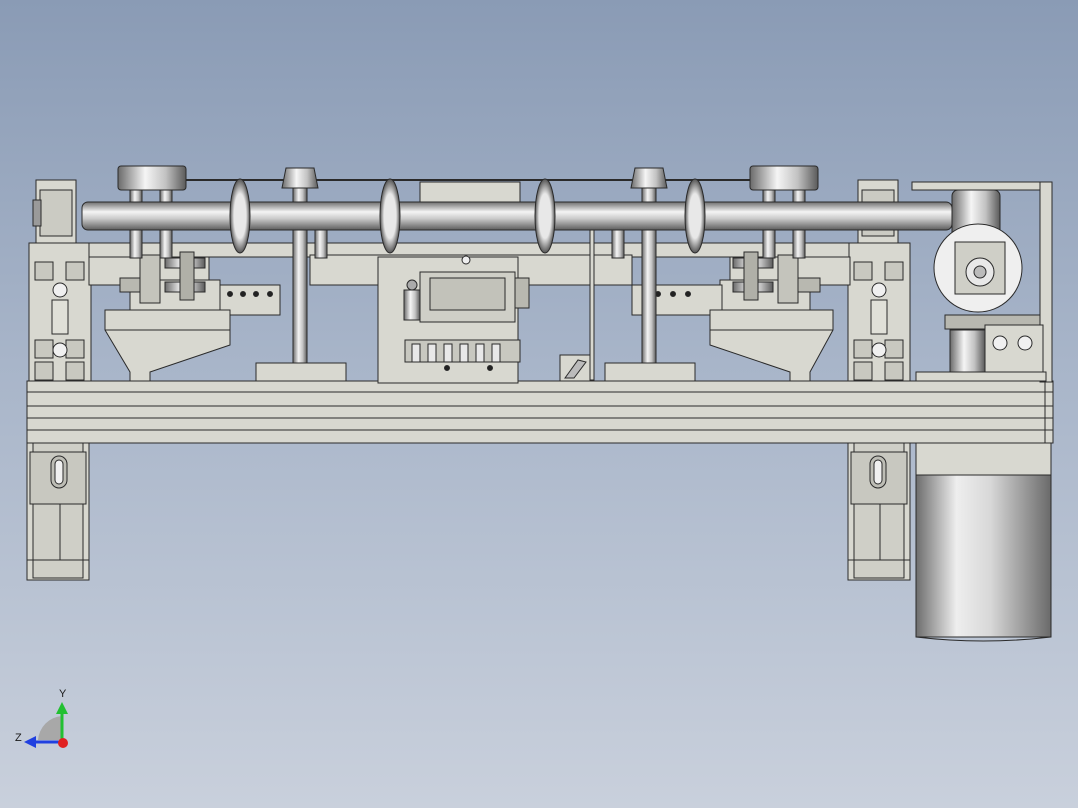 Image resolution: width=1078 pixels, height=808 pixels. I want to click on right-rod-base, so click(650, 372).